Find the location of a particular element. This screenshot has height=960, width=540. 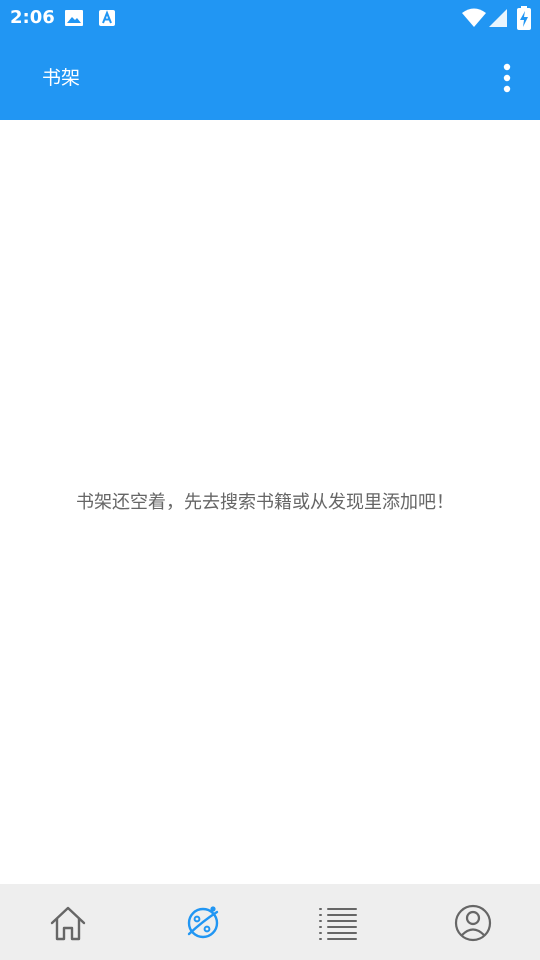

discover-icon is located at coordinates (203, 922).